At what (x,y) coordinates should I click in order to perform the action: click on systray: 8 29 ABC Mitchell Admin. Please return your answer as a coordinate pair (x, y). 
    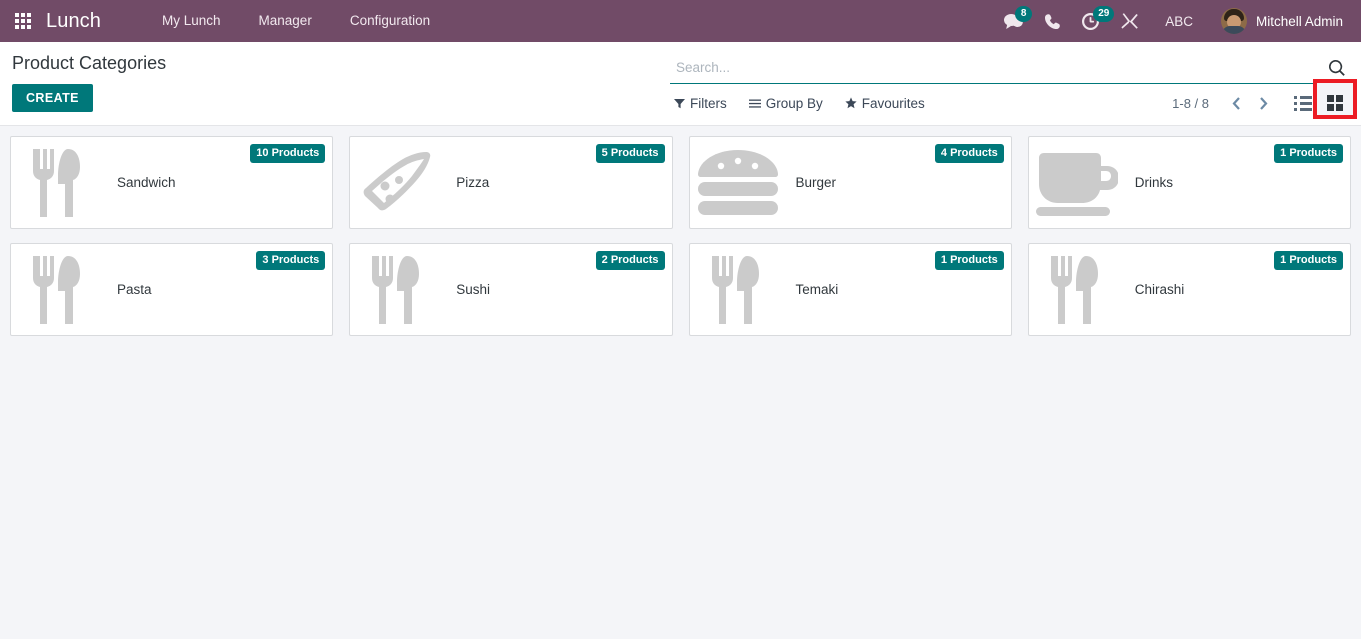
    Looking at the image, I should click on (1170, 21).